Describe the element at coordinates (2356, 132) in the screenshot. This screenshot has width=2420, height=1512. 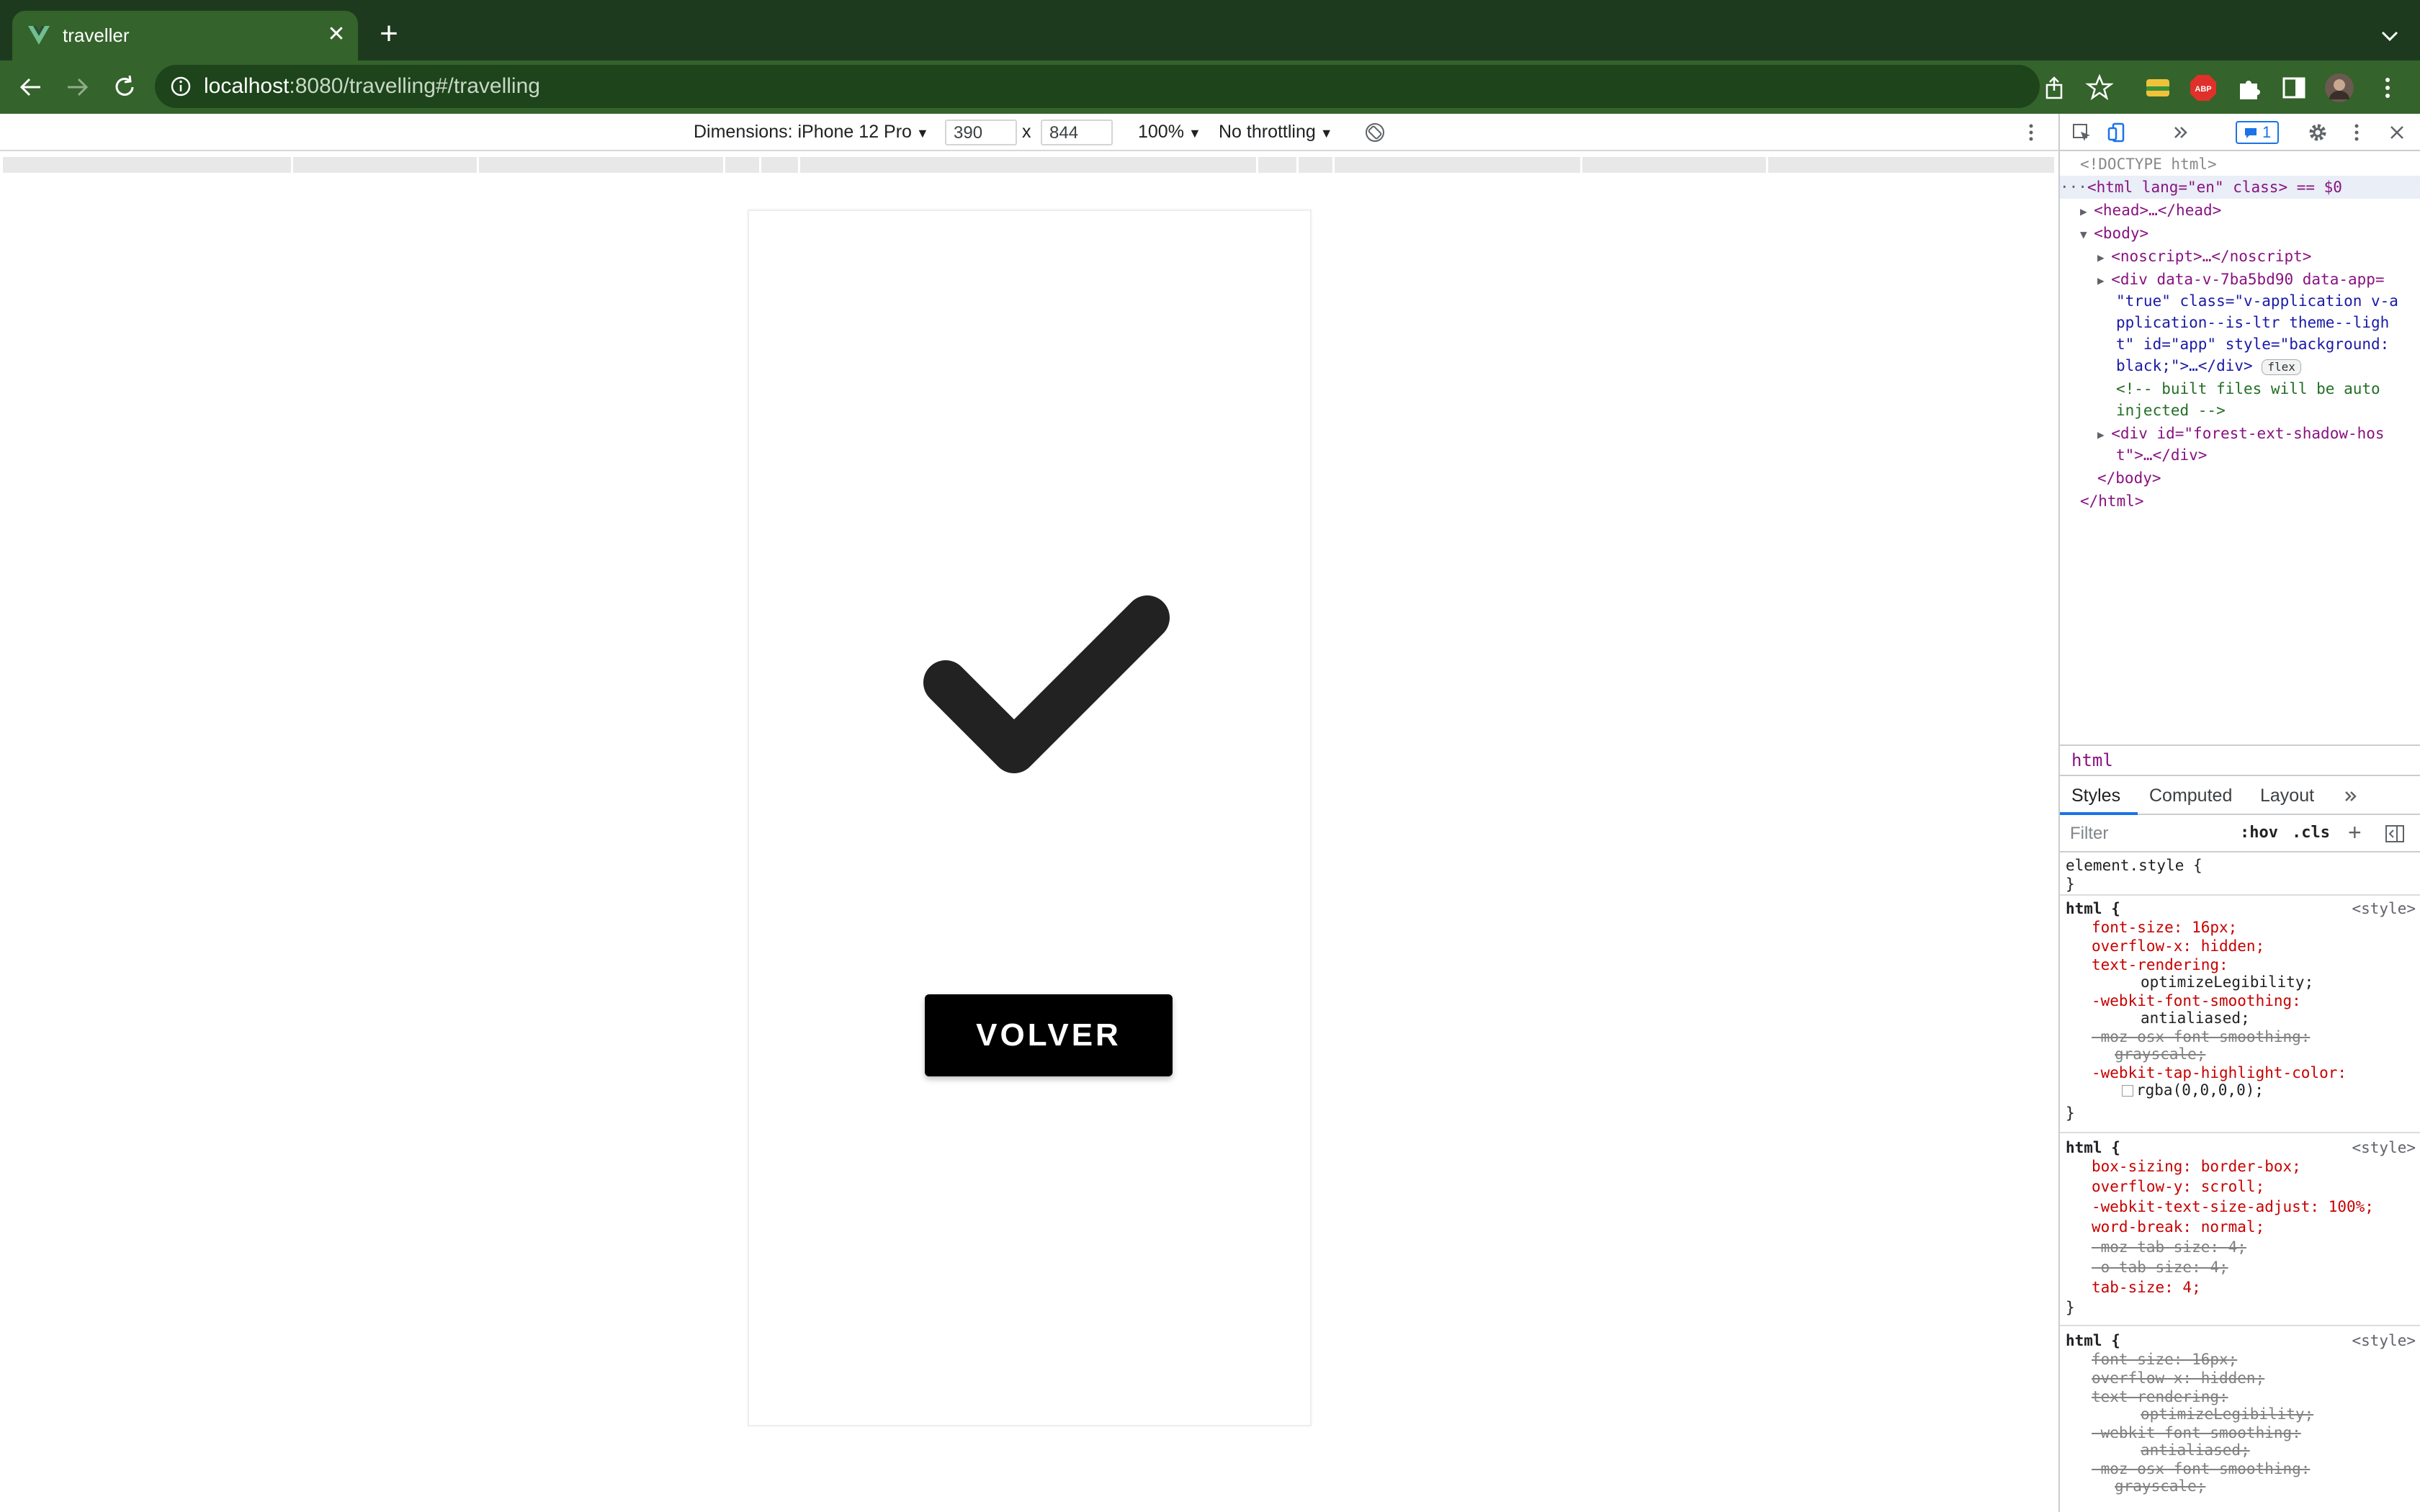
I see `devtools-menu-icon` at that location.